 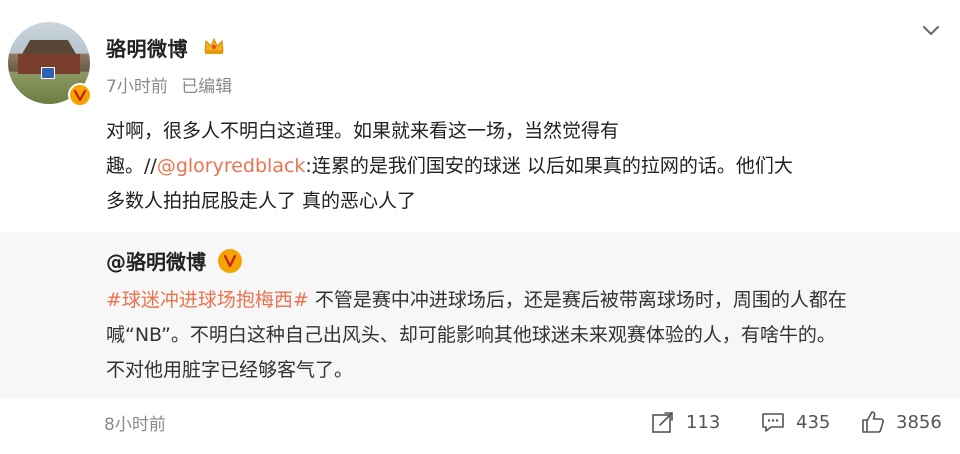 What do you see at coordinates (773, 422) in the screenshot?
I see `comment-icon` at bounding box center [773, 422].